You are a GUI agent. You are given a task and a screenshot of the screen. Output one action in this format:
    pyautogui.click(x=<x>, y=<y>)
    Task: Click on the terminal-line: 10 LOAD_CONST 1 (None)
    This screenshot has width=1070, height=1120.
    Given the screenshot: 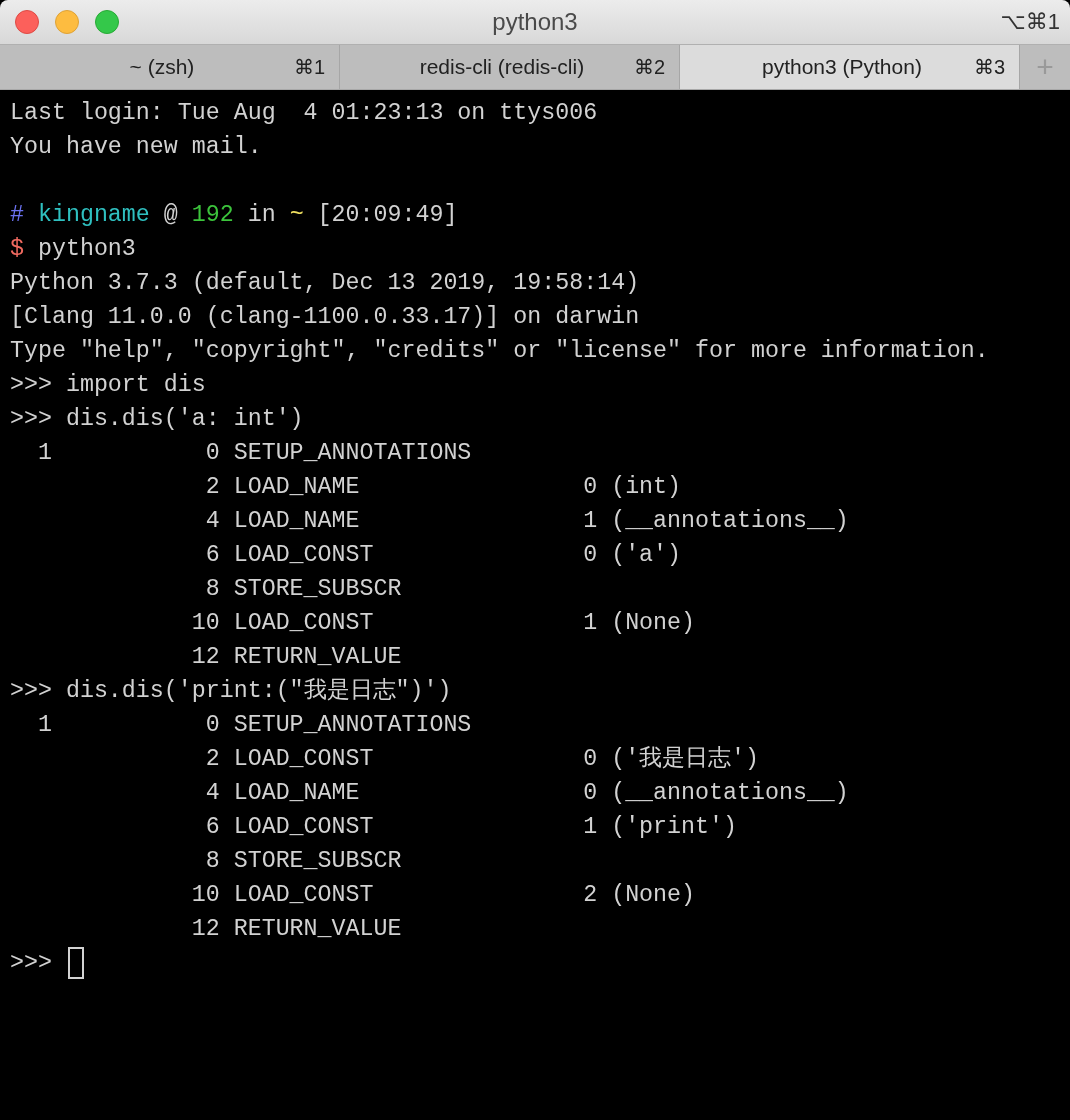 What is the action you would take?
    pyautogui.click(x=443, y=623)
    